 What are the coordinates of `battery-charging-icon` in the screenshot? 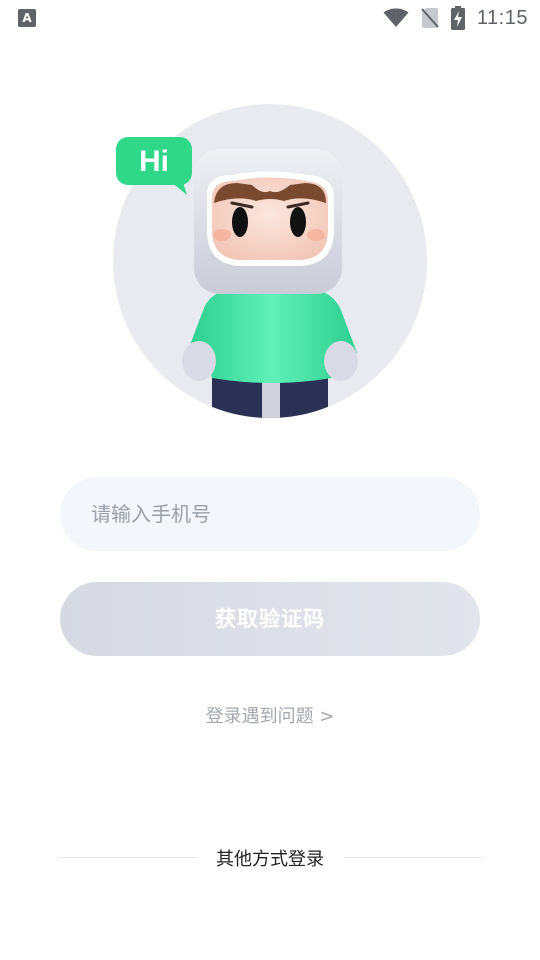 It's located at (457, 18).